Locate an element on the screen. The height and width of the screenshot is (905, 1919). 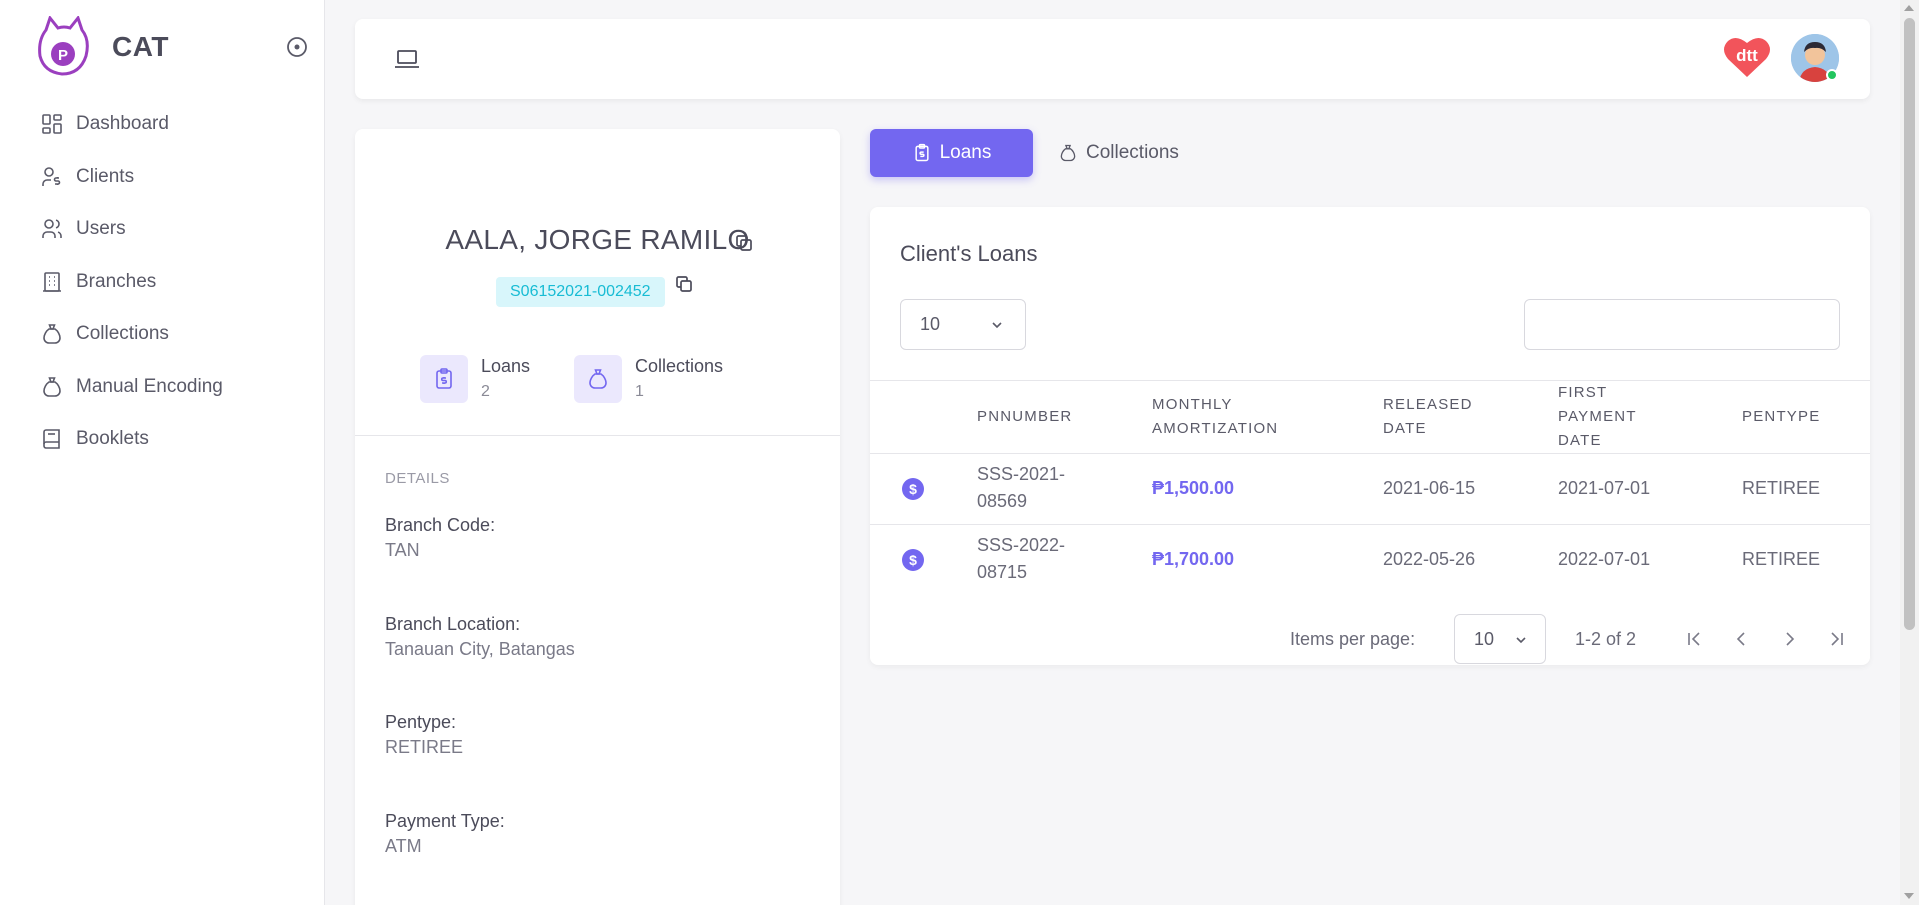
laptop-icon is located at coordinates (407, 59).